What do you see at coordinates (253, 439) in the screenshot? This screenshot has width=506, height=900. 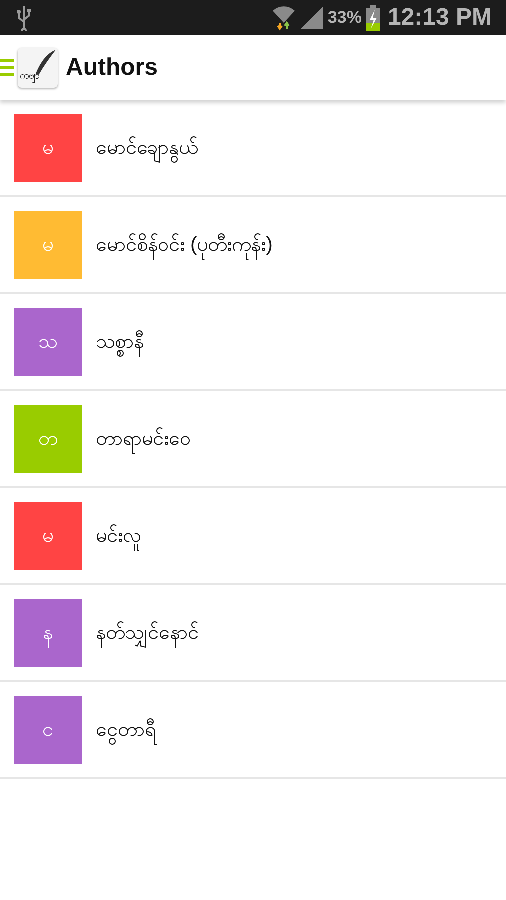 I see `author-row: တ တာရာမင်းဝေ` at bounding box center [253, 439].